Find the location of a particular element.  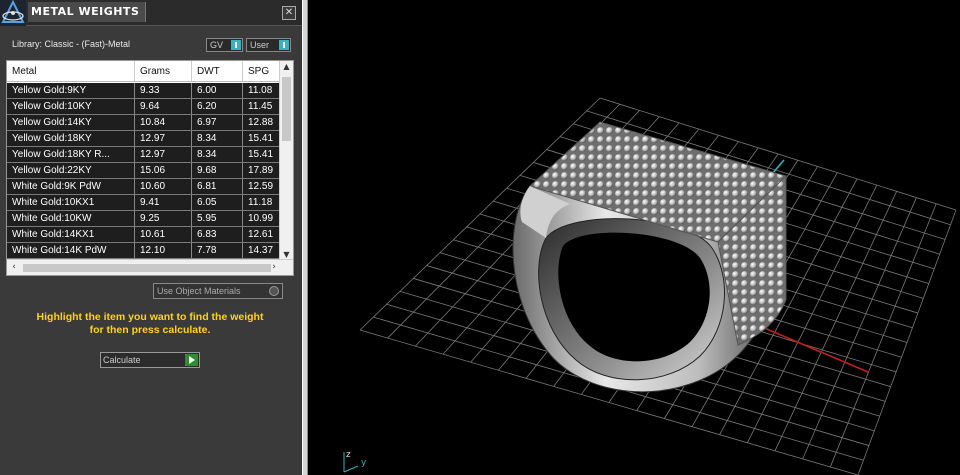

grams-cell: 9.25 is located at coordinates (163, 218).